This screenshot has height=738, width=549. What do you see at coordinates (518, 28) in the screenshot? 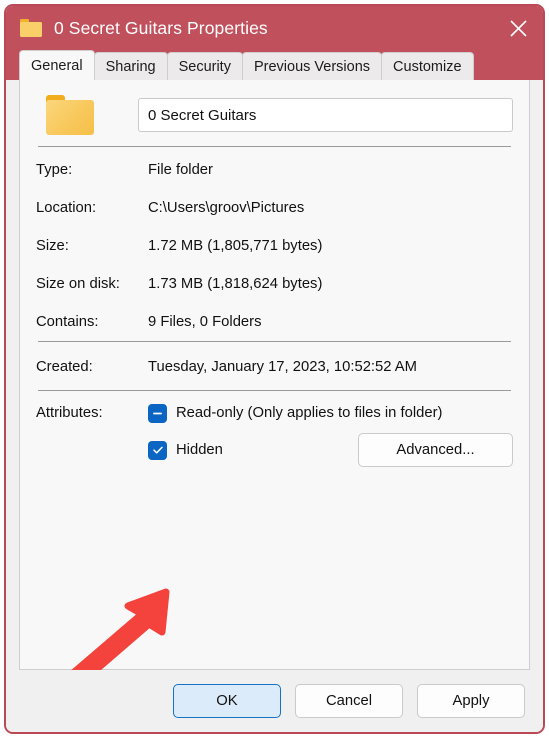
I see `close-icon` at bounding box center [518, 28].